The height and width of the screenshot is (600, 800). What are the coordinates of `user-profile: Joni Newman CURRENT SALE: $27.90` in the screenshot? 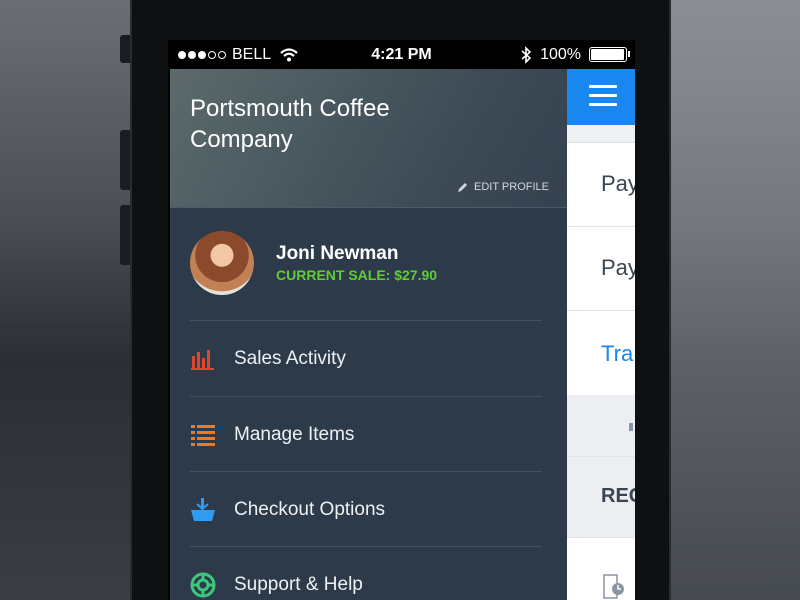 It's located at (368, 263).